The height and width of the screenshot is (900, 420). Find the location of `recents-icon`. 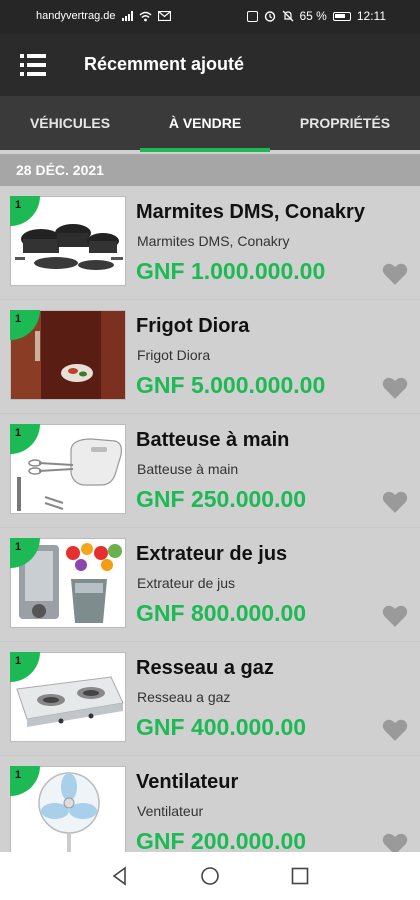

recents-icon is located at coordinates (300, 876).